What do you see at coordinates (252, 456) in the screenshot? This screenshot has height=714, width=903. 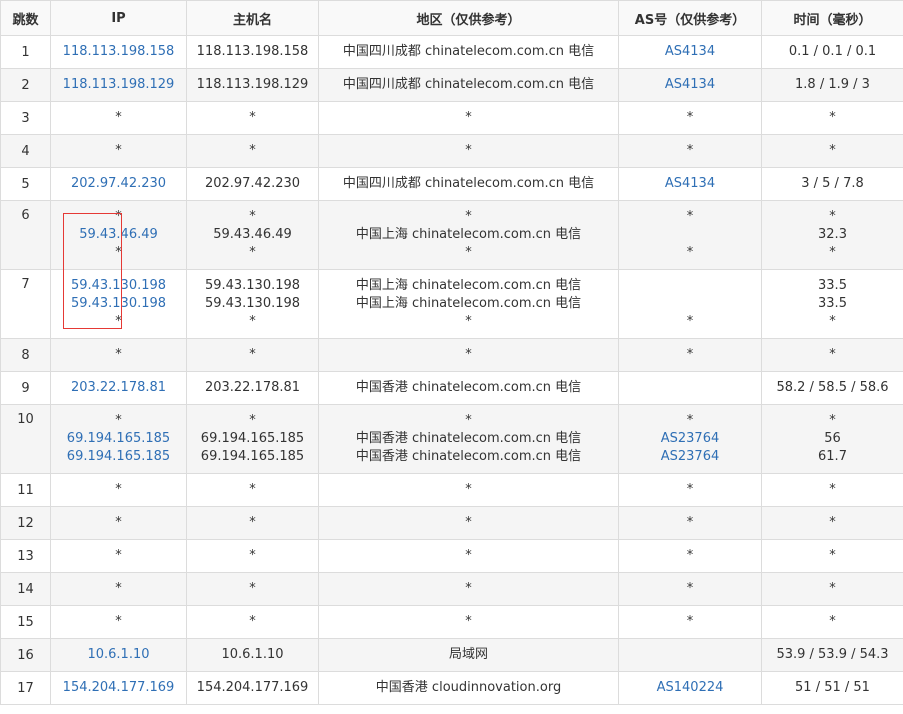 I see `host-value: 69.194.165.185` at bounding box center [252, 456].